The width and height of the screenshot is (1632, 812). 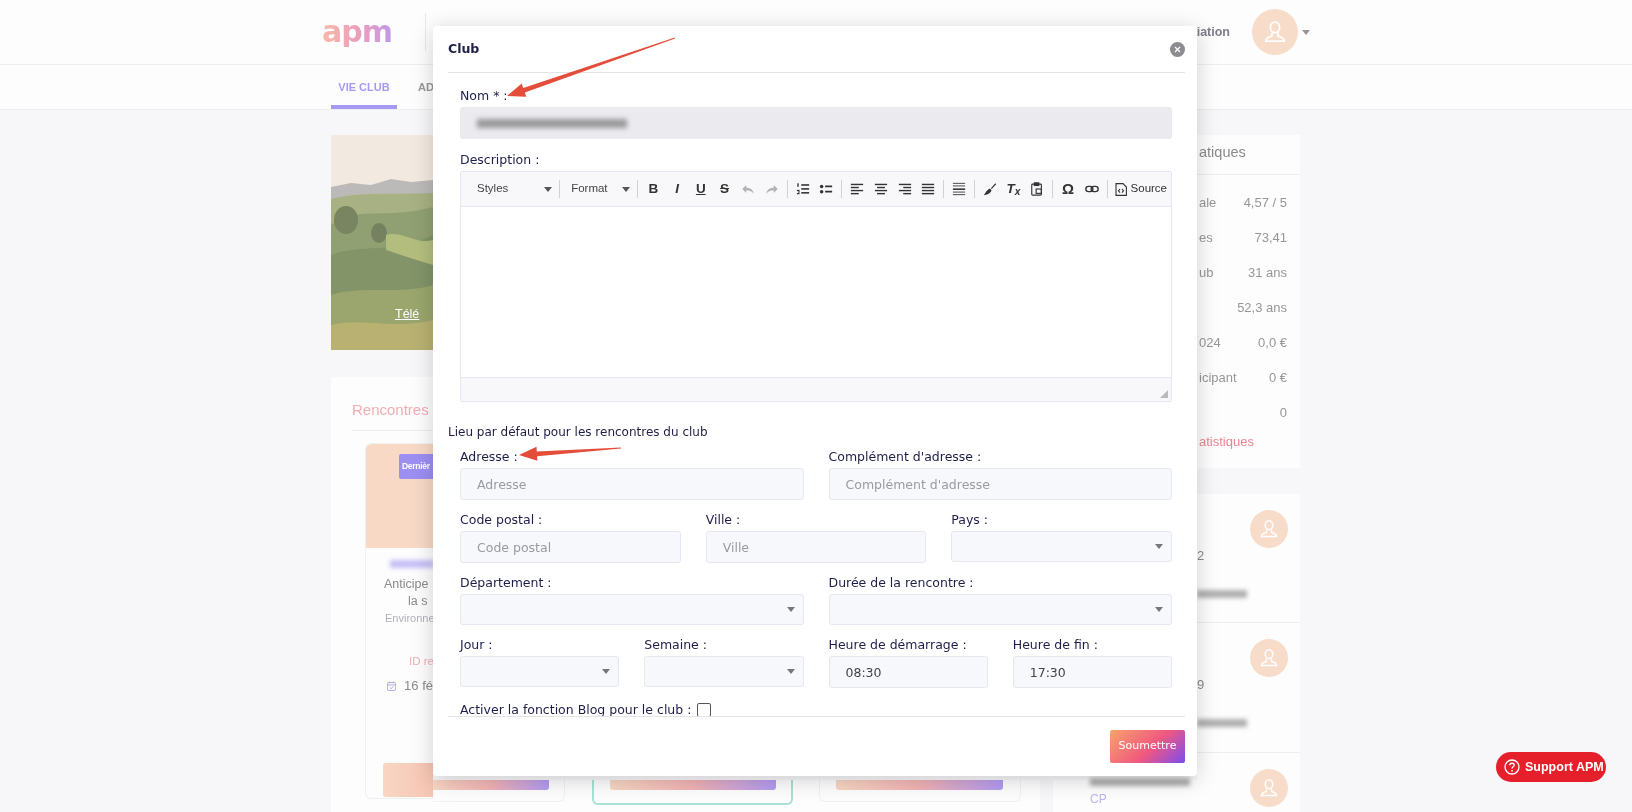 I want to click on field-label: Ville :, so click(x=723, y=520).